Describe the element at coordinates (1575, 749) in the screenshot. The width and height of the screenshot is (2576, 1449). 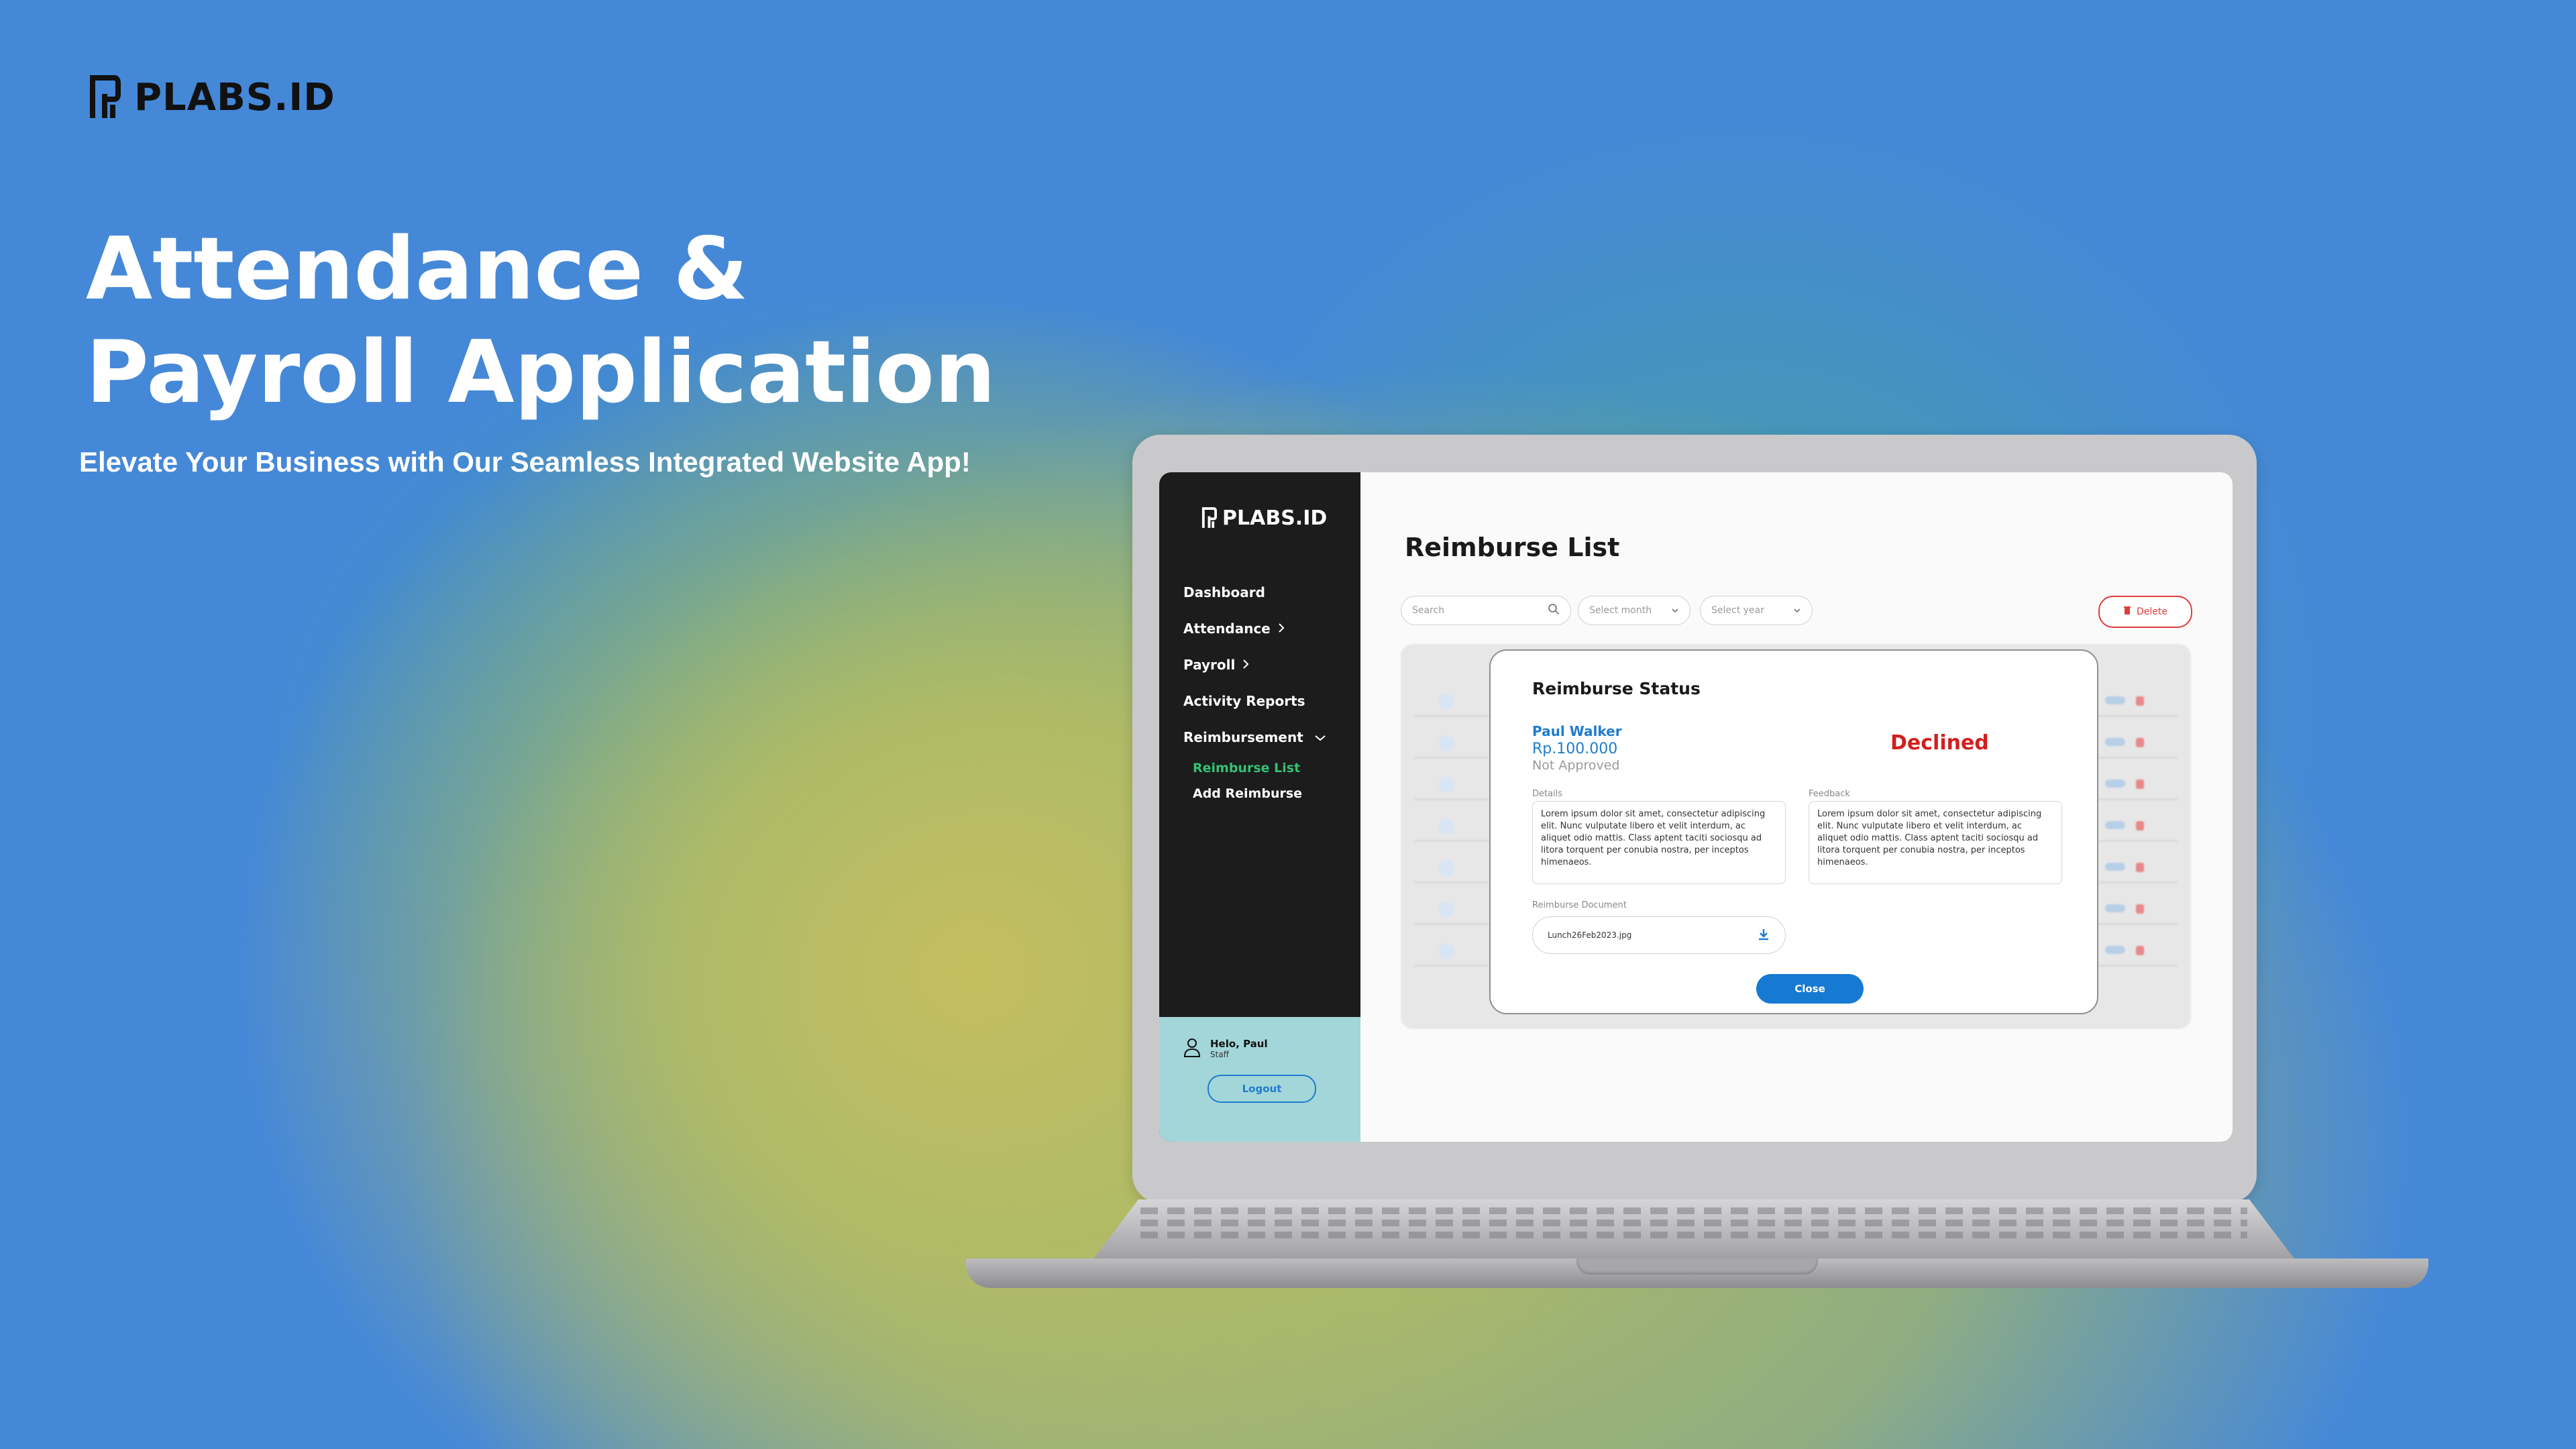
I see `reimburse-amount: Rp.100.000` at that location.